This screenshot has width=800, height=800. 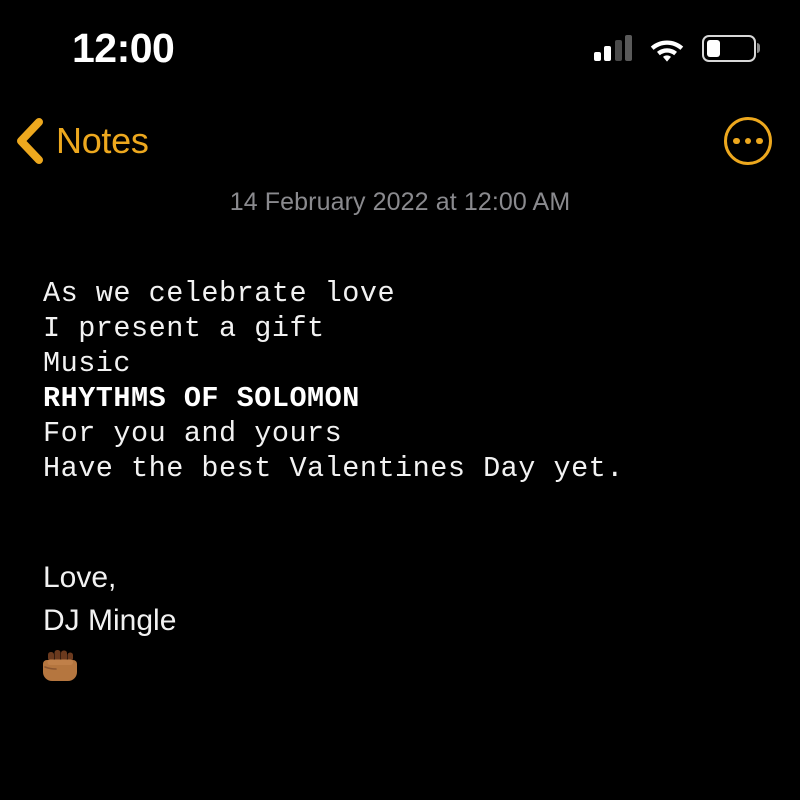 I want to click on signature-line: Love,, so click(x=80, y=577).